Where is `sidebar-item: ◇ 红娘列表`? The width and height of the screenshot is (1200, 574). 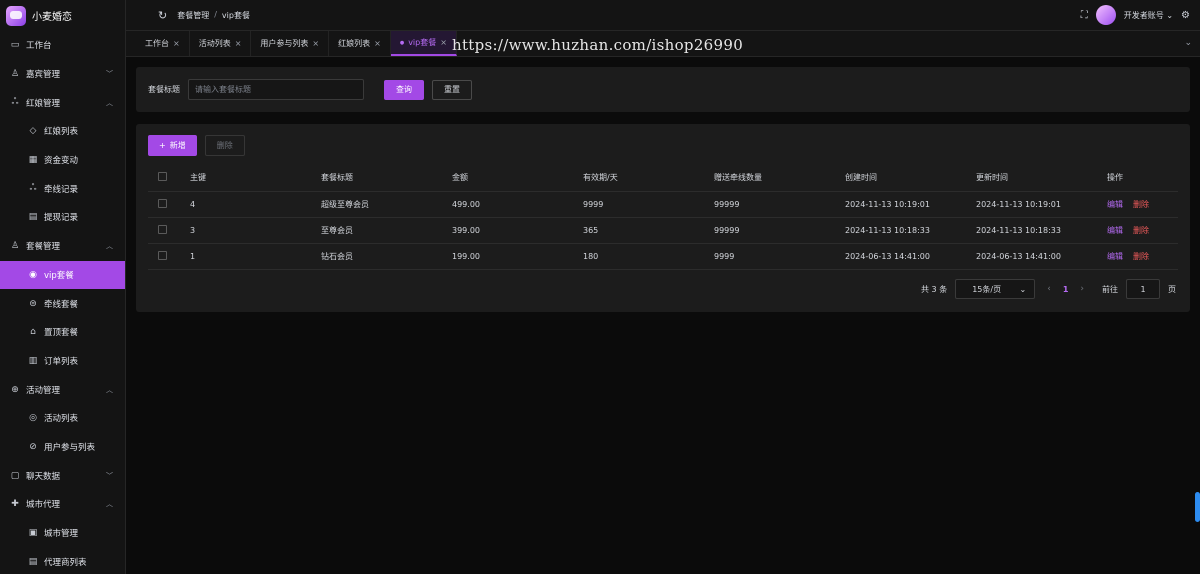
sidebar-item: ◇ 红娘列表 is located at coordinates (62, 131).